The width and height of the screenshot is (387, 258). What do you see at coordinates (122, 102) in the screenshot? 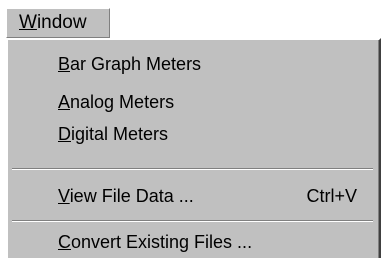
I see `menu-item-label: nalog Meters` at bounding box center [122, 102].